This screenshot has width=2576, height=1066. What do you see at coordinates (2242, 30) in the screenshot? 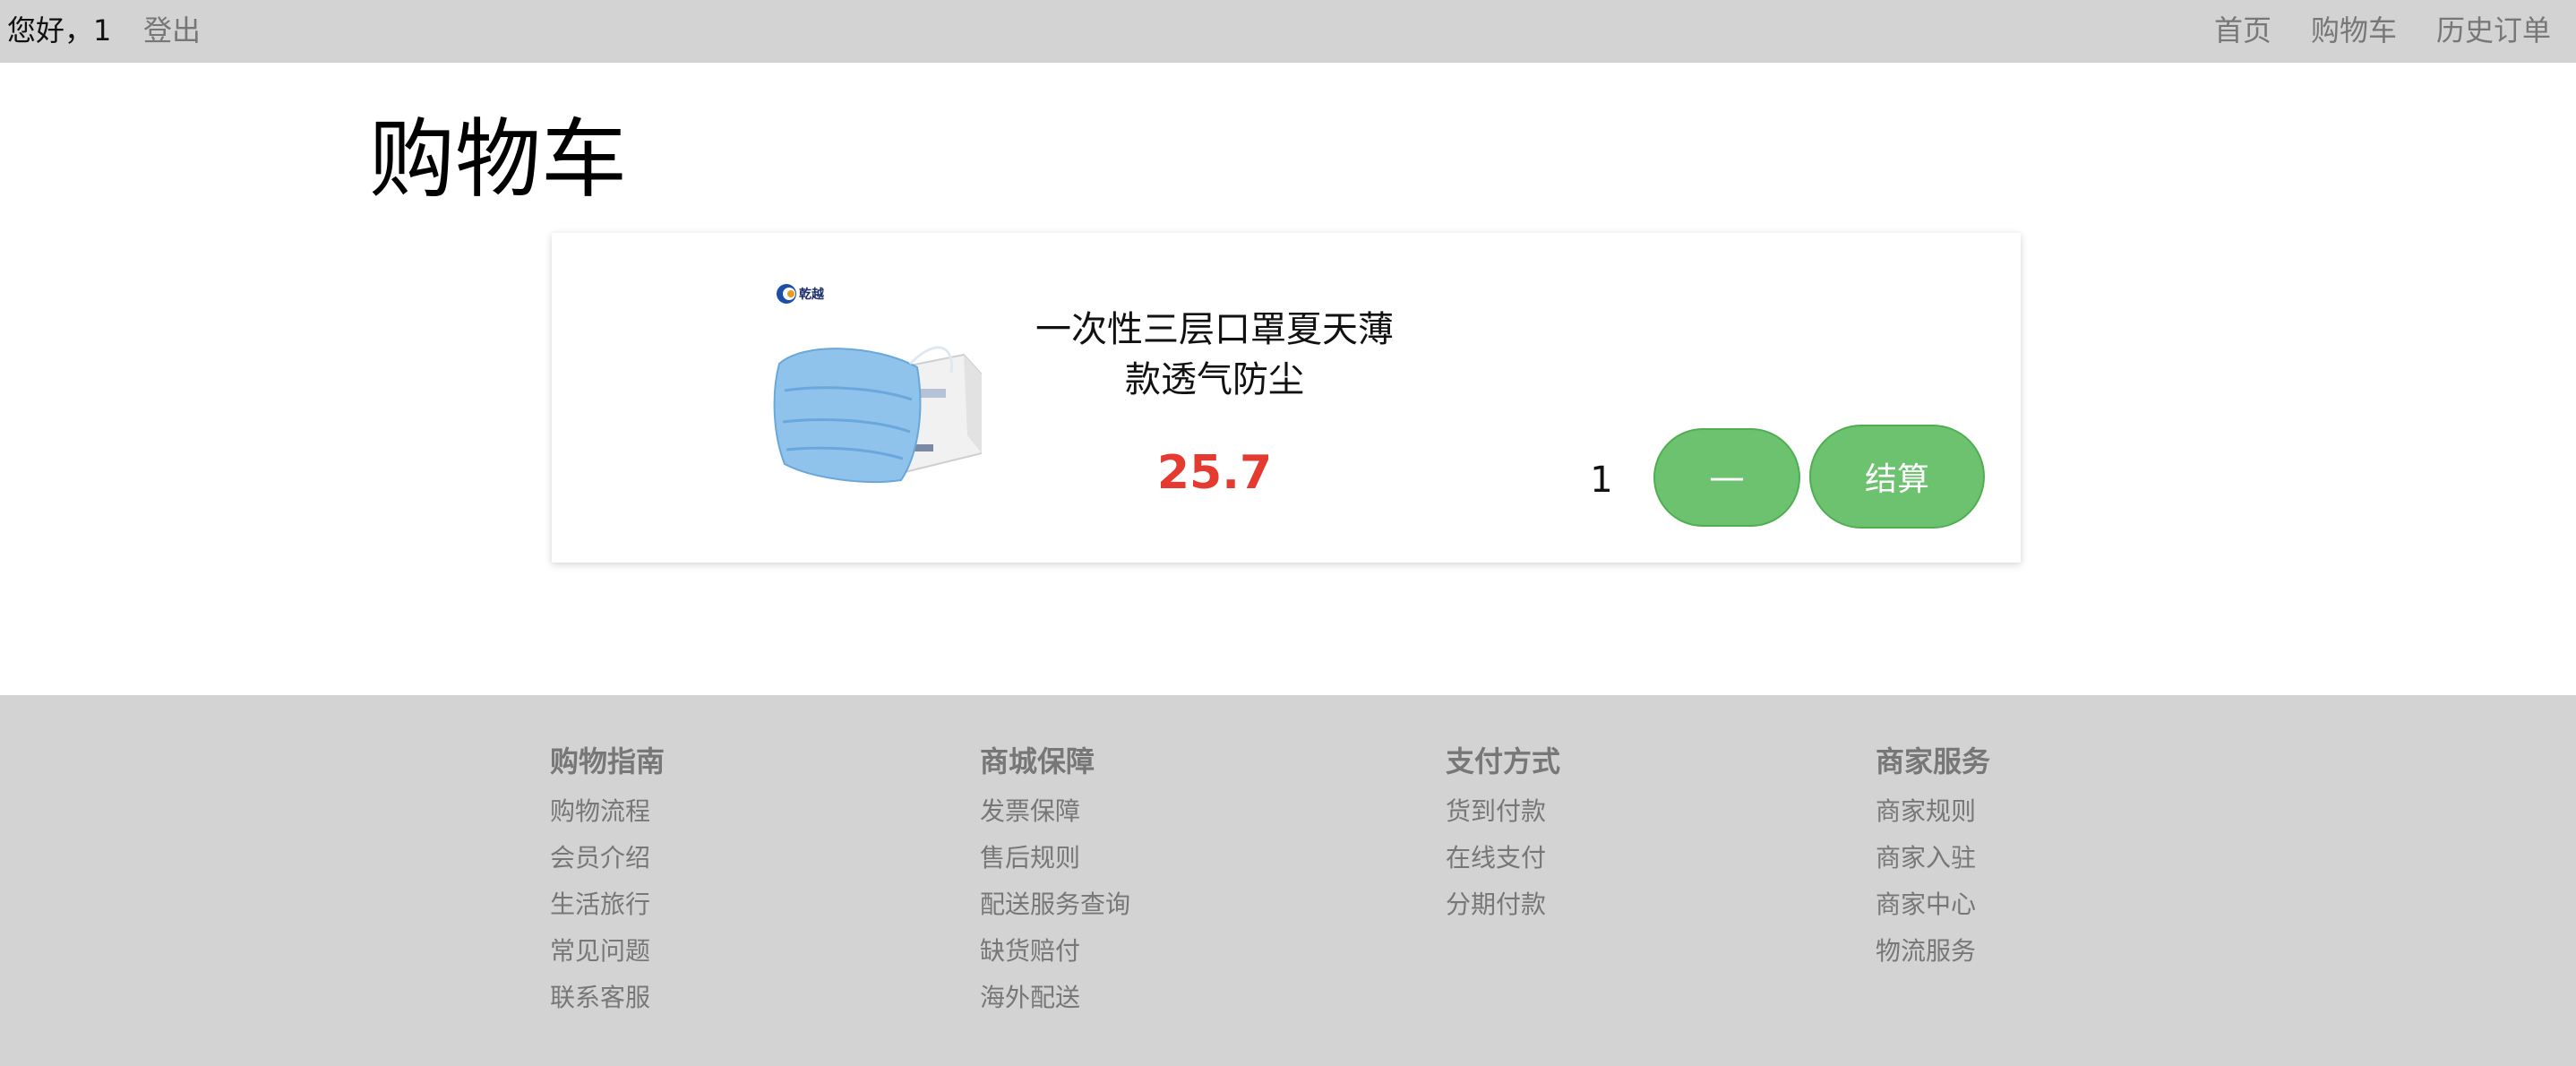
I see `nav-home-link: 首页` at bounding box center [2242, 30].